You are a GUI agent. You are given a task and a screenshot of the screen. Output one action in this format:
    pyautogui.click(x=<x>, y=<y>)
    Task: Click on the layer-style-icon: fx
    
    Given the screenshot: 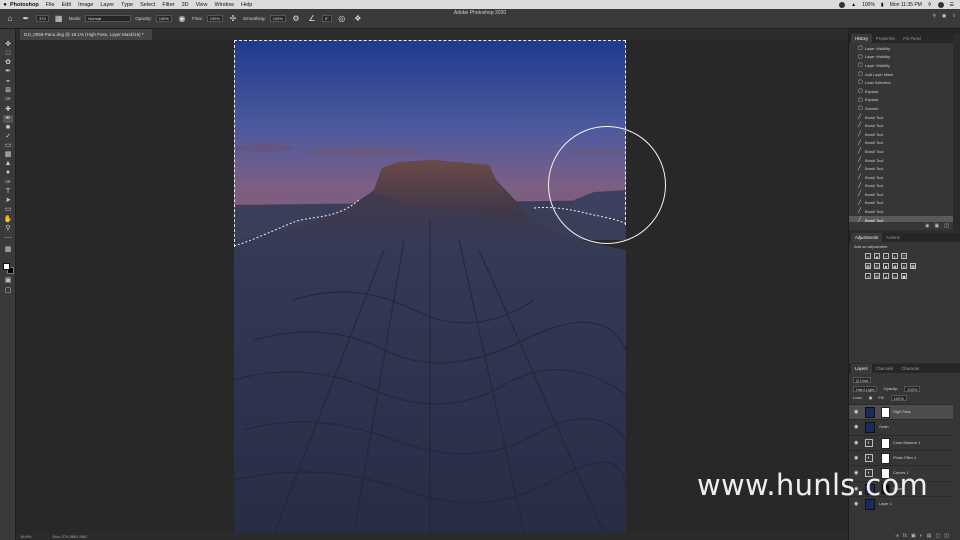 What is the action you would take?
    pyautogui.click(x=905, y=536)
    